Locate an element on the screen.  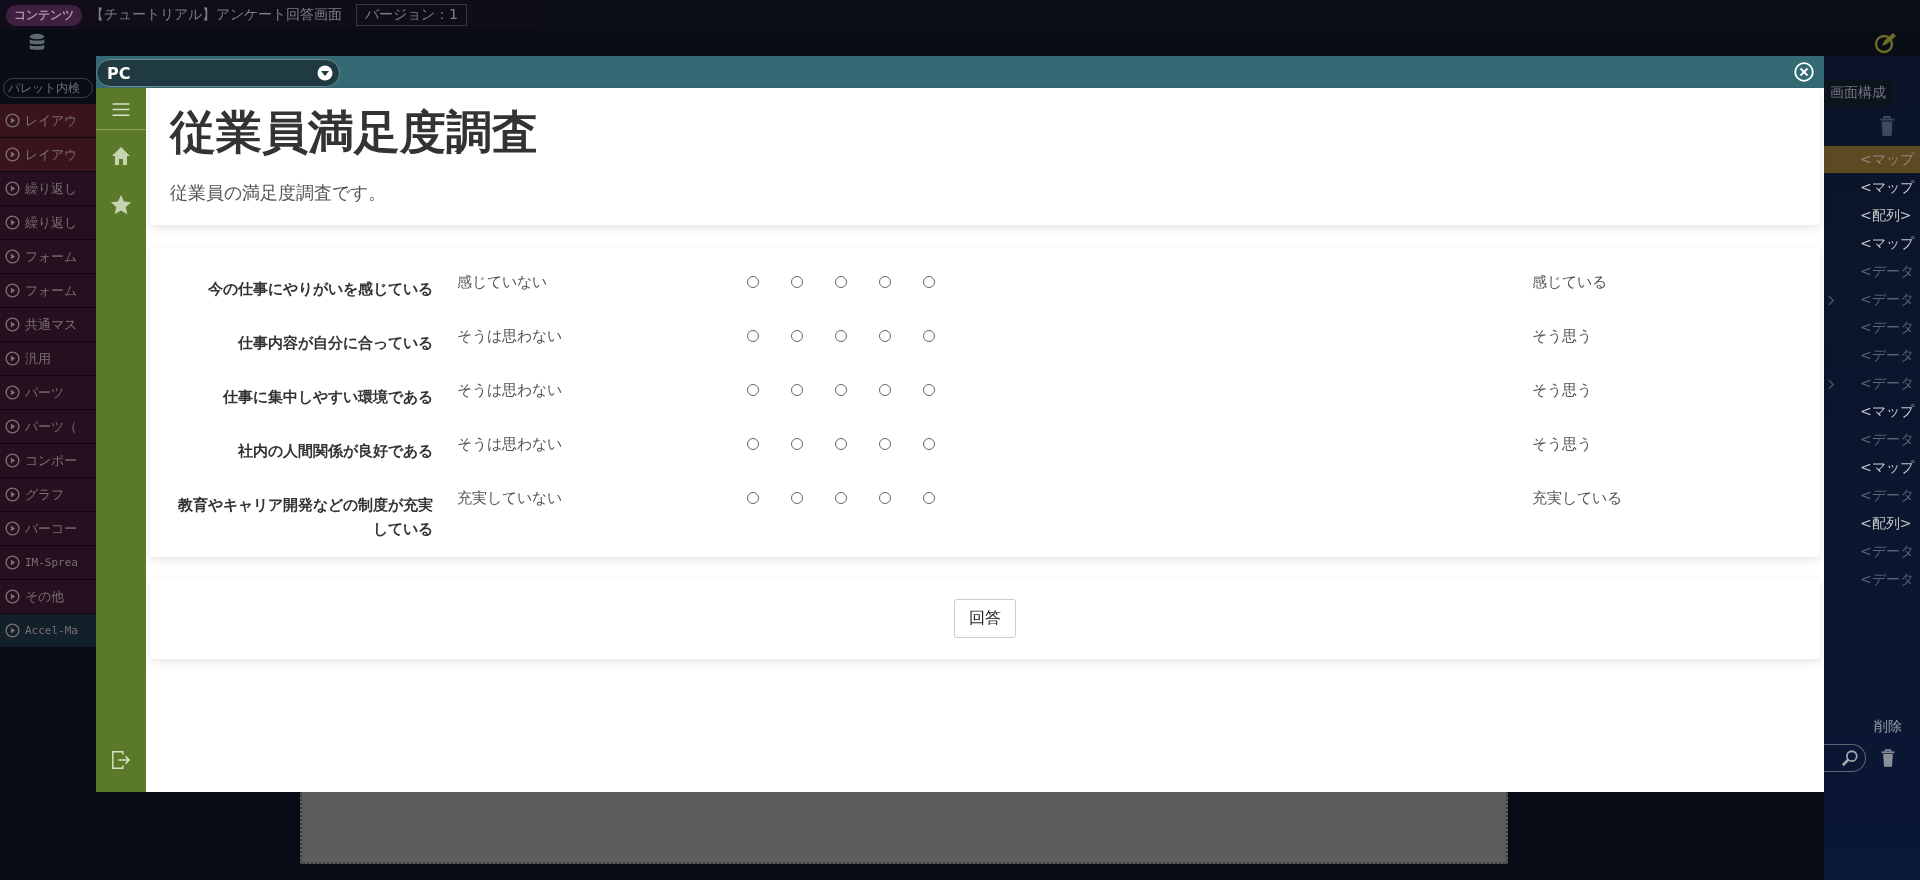
star-icon is located at coordinates (121, 205).